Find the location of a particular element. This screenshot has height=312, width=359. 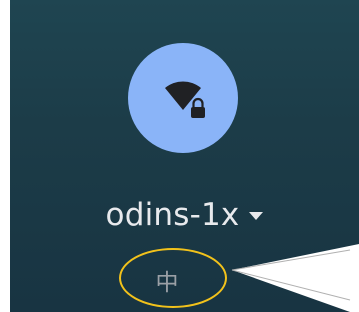

network-name: odins-1x is located at coordinates (172, 215).